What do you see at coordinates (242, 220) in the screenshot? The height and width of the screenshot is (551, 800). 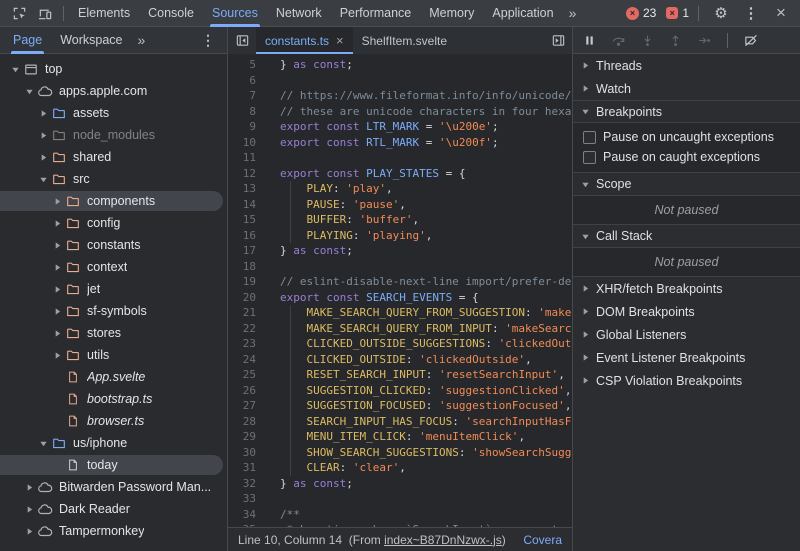 I see `line-number: 15` at bounding box center [242, 220].